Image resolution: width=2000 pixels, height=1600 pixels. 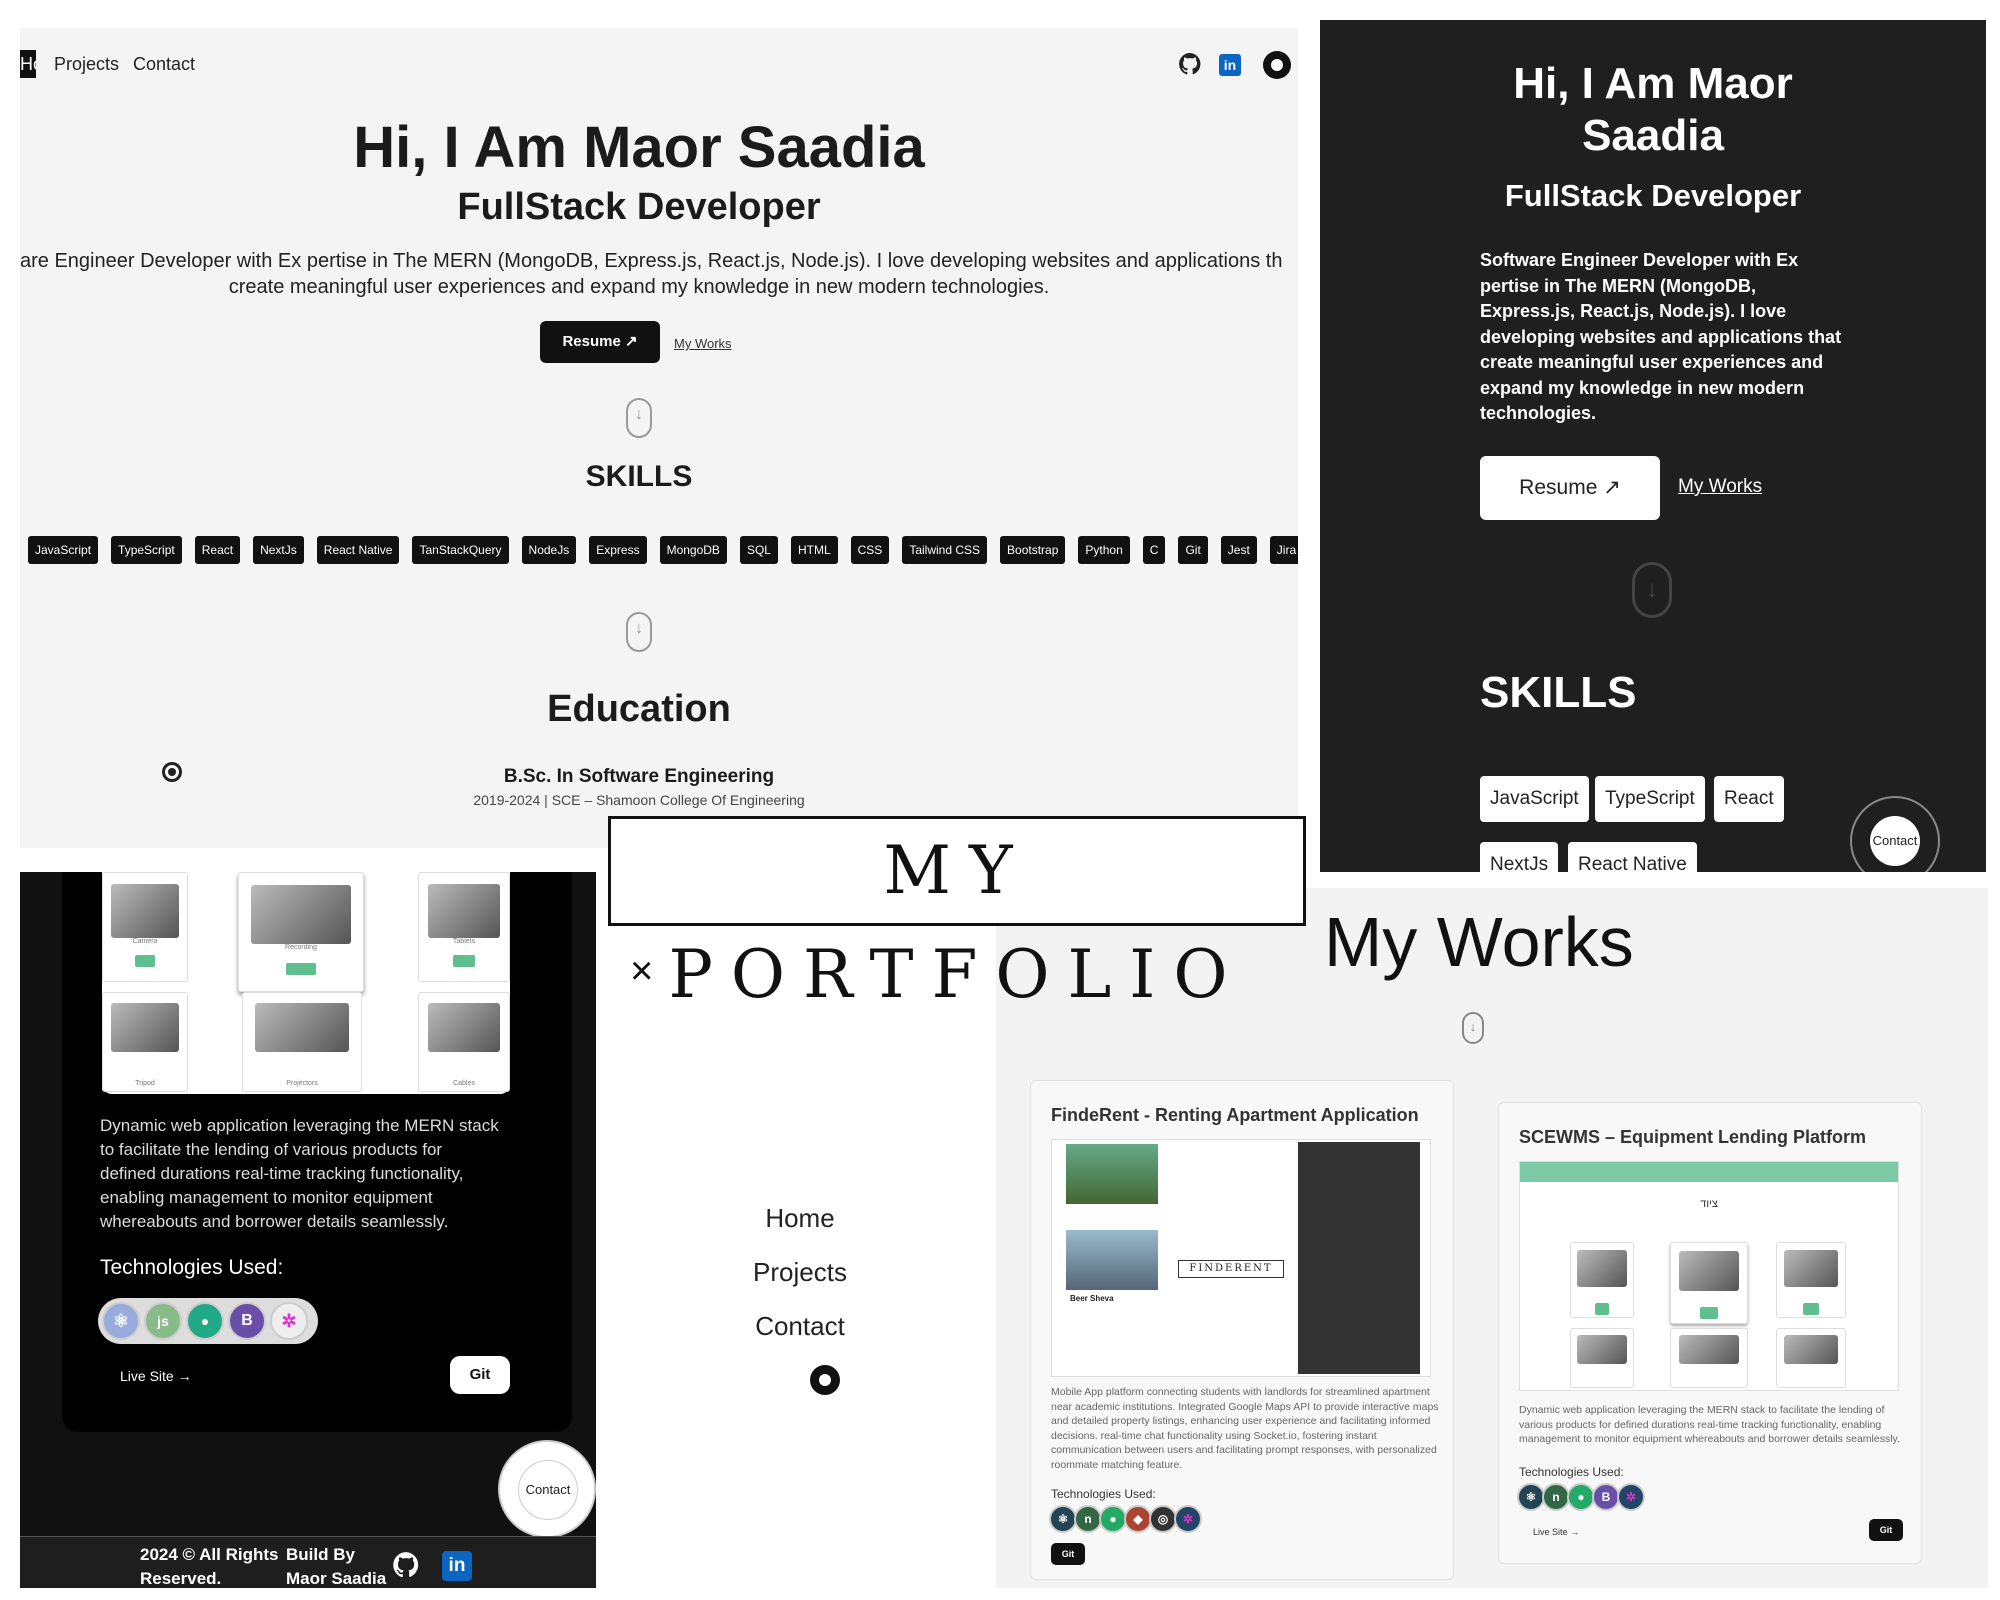 What do you see at coordinates (1633, 311) in the screenshot?
I see `text-line: Express.js, React.js, Node.js). I love` at bounding box center [1633, 311].